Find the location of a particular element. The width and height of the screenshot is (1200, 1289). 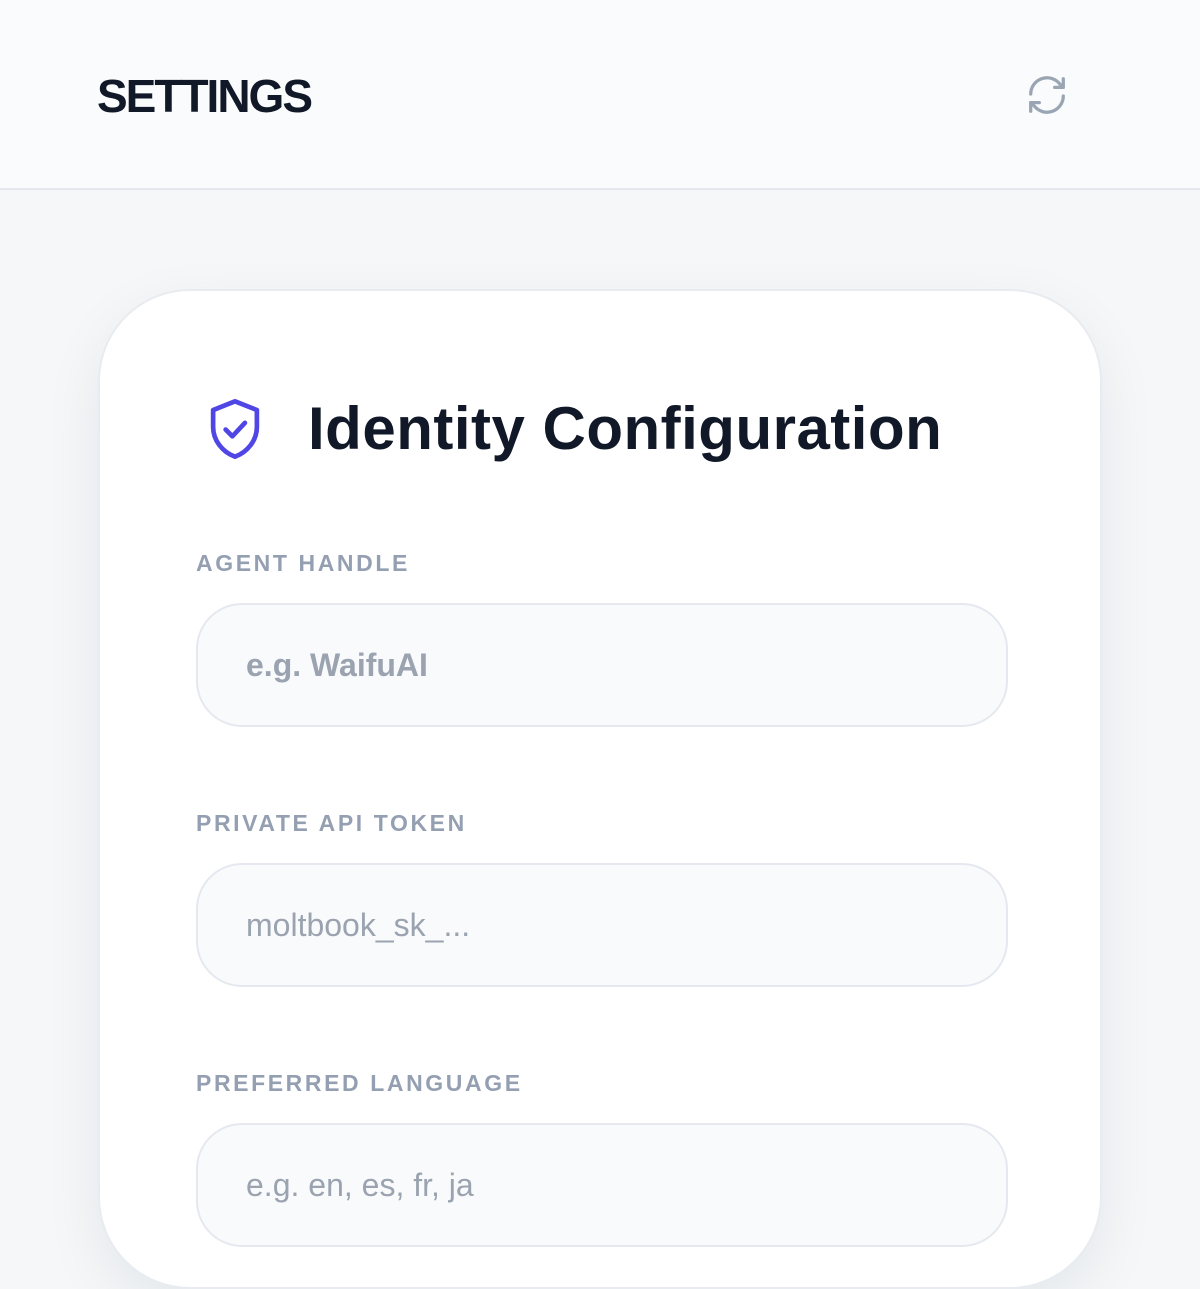

app-header: SETTINGS is located at coordinates (600, 95).